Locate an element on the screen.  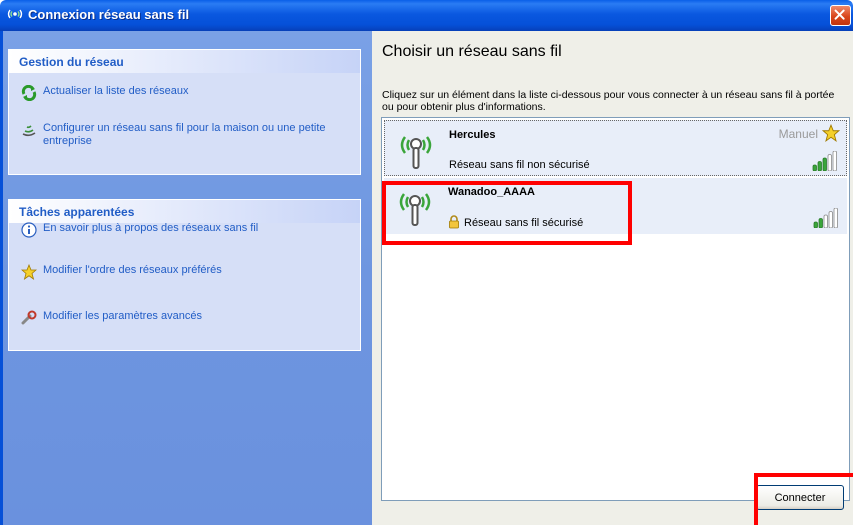
close-button is located at coordinates (840, 15).